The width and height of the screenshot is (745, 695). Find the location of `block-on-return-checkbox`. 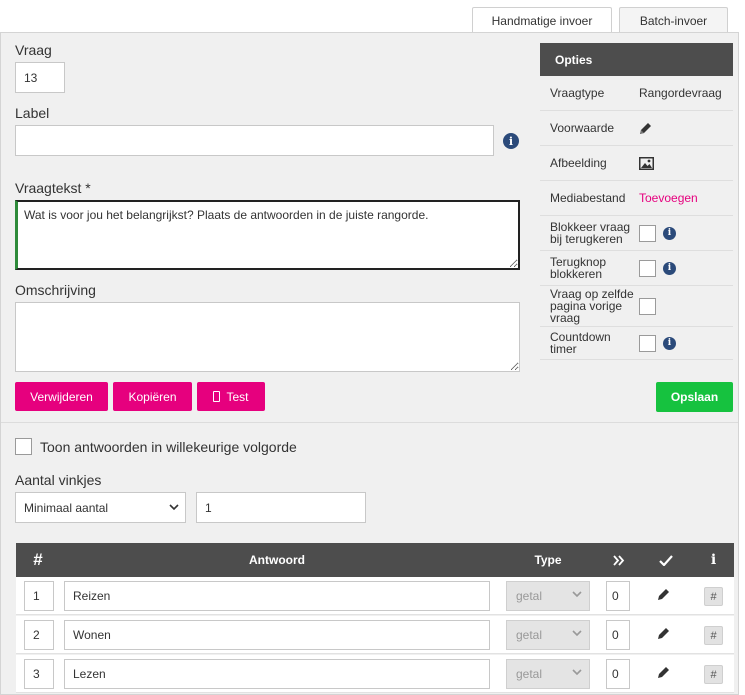

block-on-return-checkbox is located at coordinates (647, 233).